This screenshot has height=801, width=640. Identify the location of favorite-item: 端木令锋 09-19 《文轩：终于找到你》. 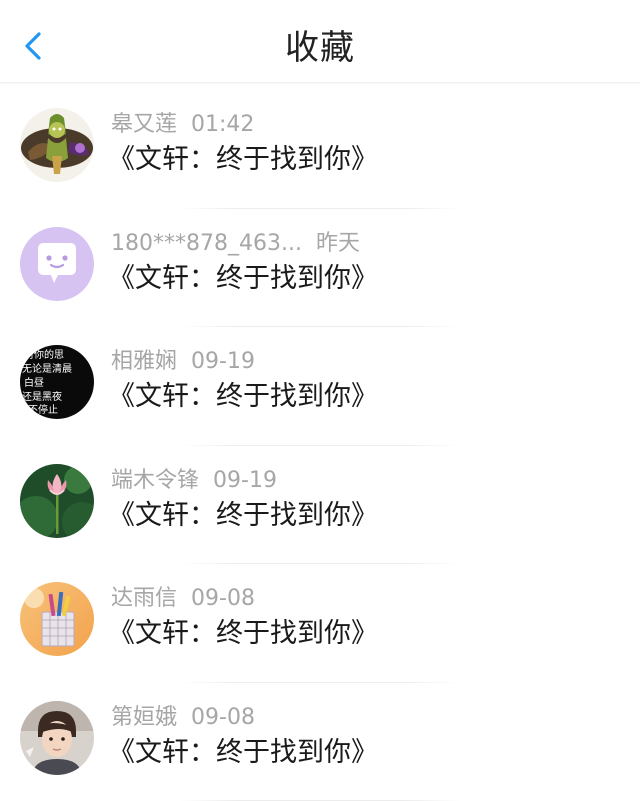
(320, 505).